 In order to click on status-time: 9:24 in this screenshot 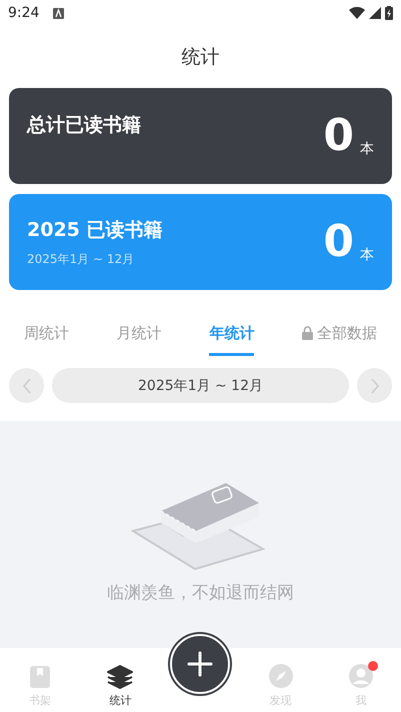, I will do `click(24, 13)`.